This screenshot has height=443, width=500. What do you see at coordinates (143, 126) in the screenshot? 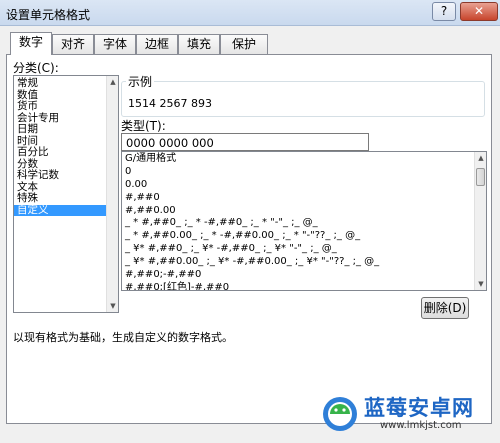
I see `type-label: 类型(T):` at bounding box center [143, 126].